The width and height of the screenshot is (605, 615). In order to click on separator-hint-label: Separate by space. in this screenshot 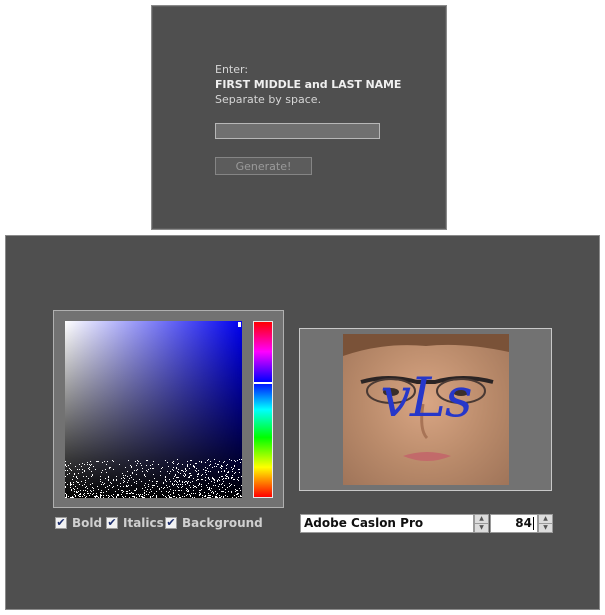, I will do `click(268, 99)`.